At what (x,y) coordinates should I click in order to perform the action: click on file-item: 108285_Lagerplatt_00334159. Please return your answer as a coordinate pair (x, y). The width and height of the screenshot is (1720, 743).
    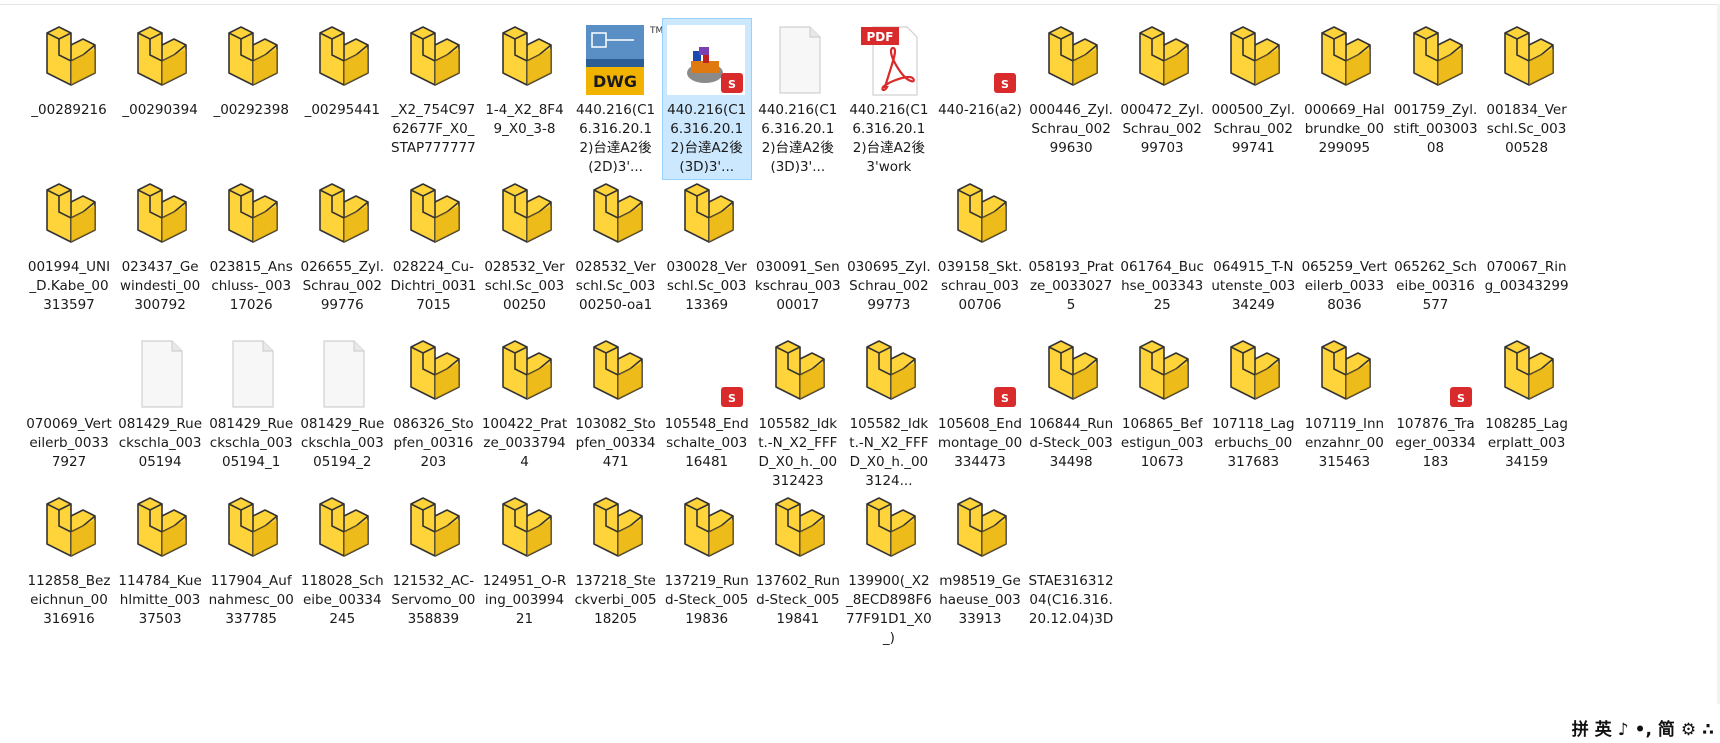
    Looking at the image, I should click on (1527, 403).